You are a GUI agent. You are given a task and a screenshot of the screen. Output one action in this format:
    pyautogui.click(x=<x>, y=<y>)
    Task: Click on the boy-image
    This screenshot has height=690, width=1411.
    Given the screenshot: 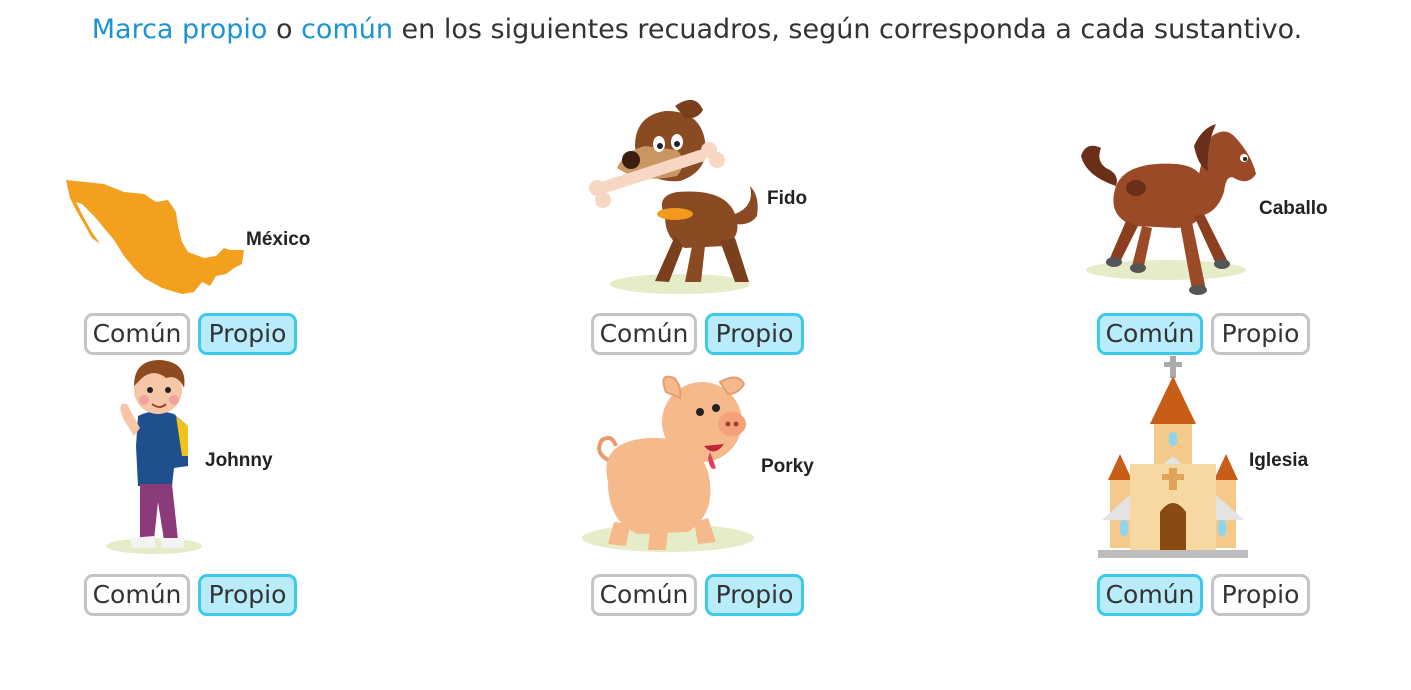 What is the action you would take?
    pyautogui.click(x=154, y=456)
    